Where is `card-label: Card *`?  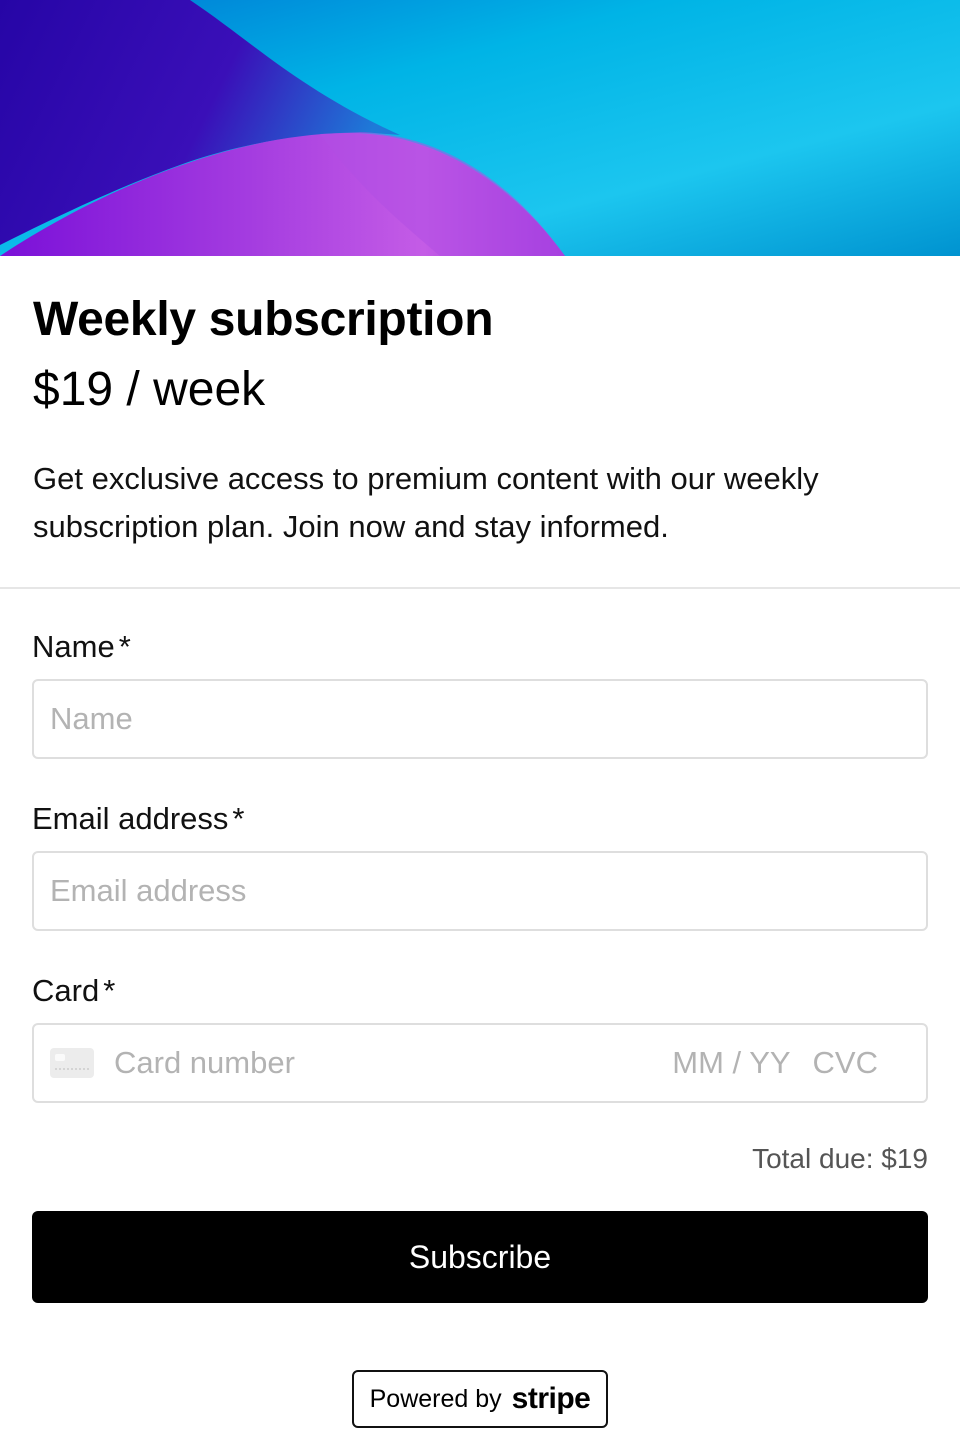
card-label: Card * is located at coordinates (74, 990).